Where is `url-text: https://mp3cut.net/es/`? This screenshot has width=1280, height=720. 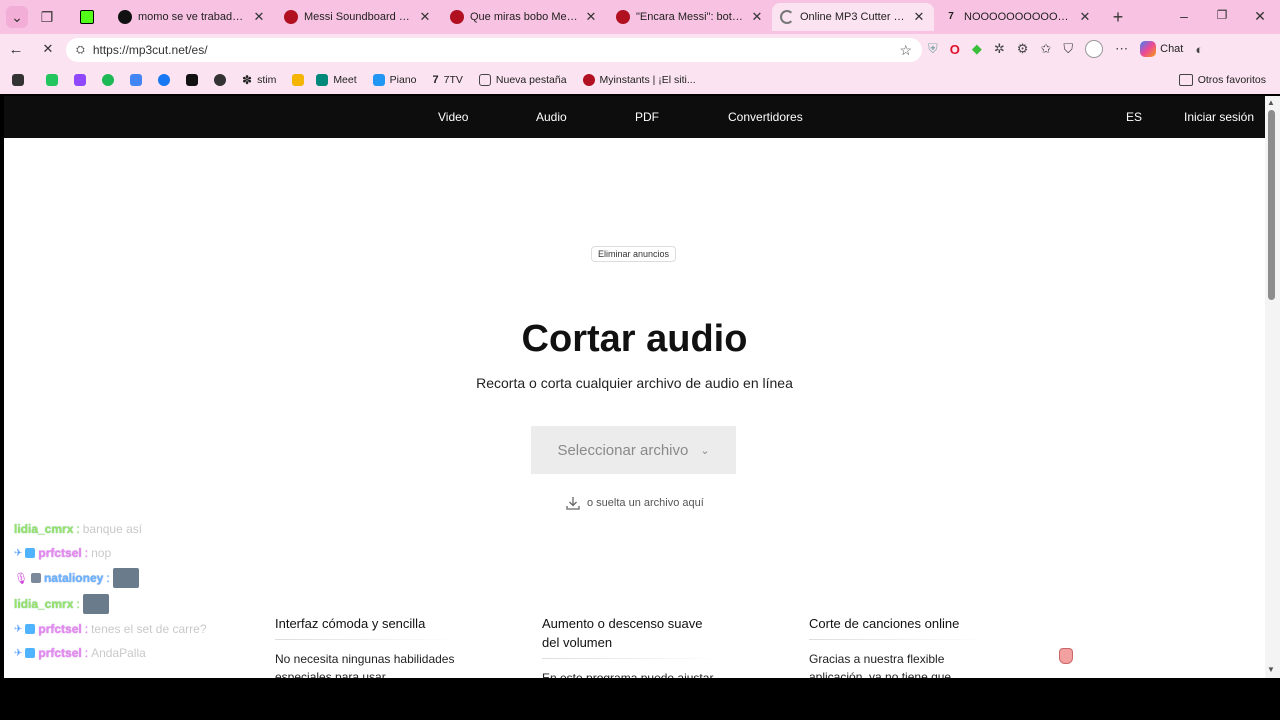
url-text: https://mp3cut.net/es/ is located at coordinates (492, 50).